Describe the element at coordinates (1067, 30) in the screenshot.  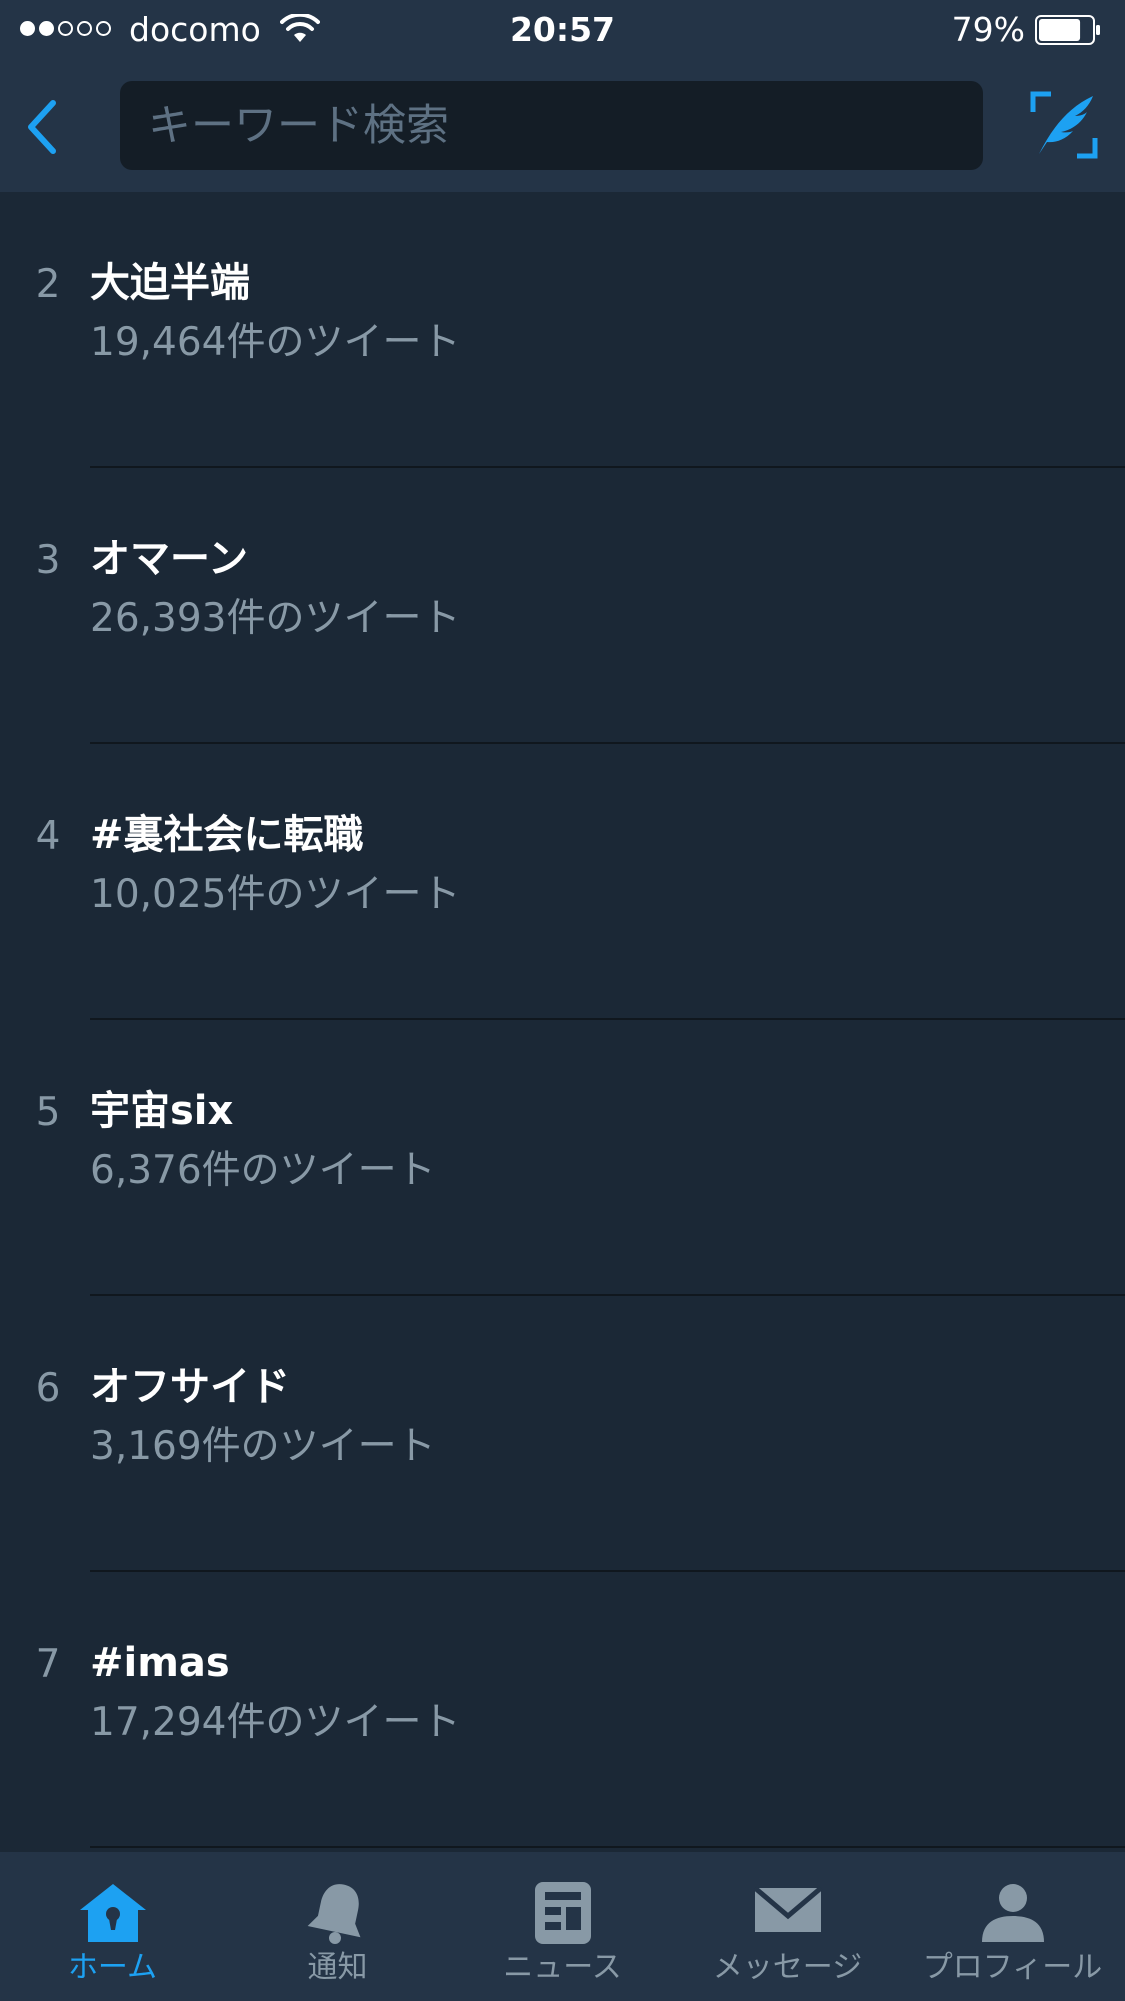
I see `battery-icon` at that location.